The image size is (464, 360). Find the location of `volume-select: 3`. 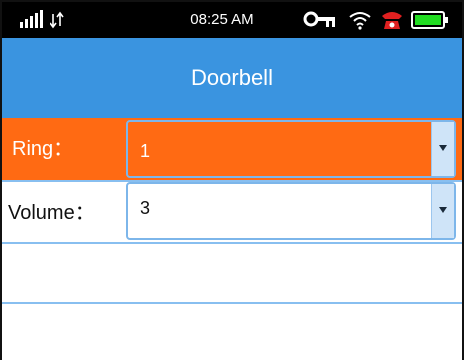

volume-select: 3 is located at coordinates (291, 211).